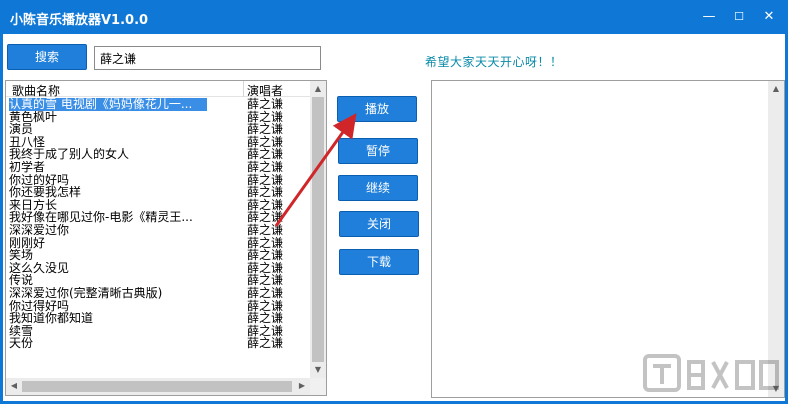  What do you see at coordinates (33, 205) in the screenshot?
I see `song-title: 来日方长` at bounding box center [33, 205].